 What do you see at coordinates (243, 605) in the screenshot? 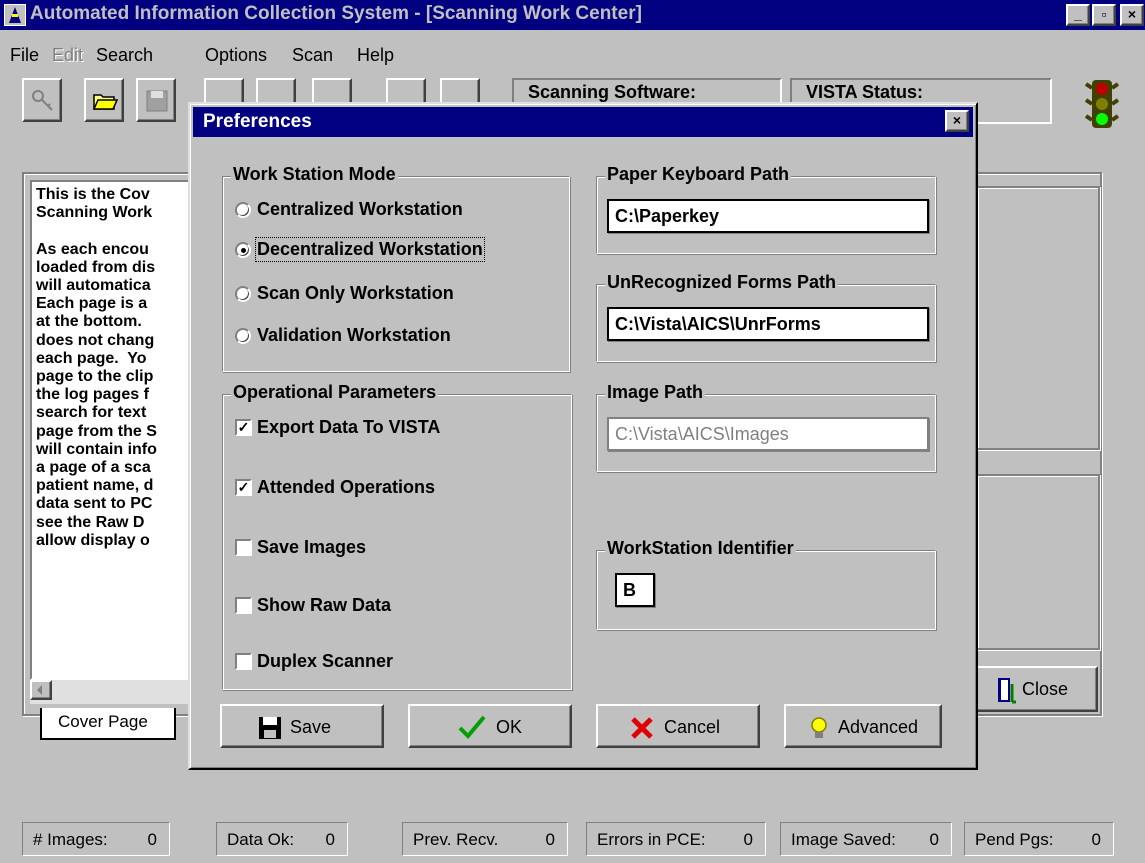
I see `check-show-raw-data-box` at bounding box center [243, 605].